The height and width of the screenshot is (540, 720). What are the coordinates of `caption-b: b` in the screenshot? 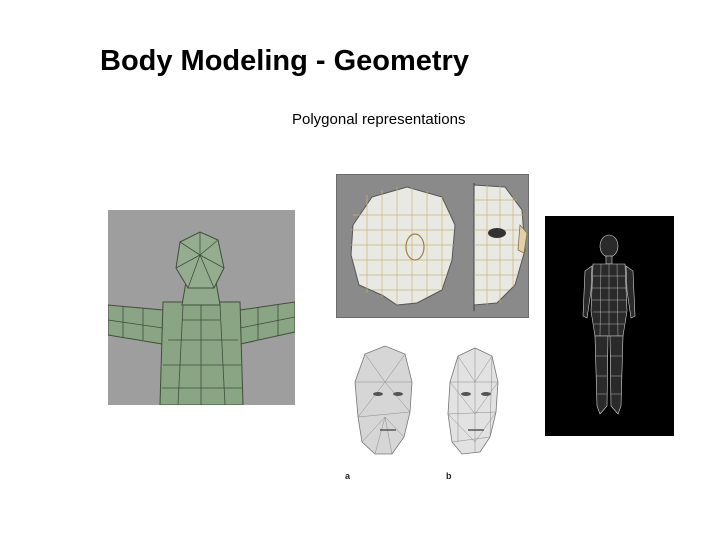 It's located at (449, 476).